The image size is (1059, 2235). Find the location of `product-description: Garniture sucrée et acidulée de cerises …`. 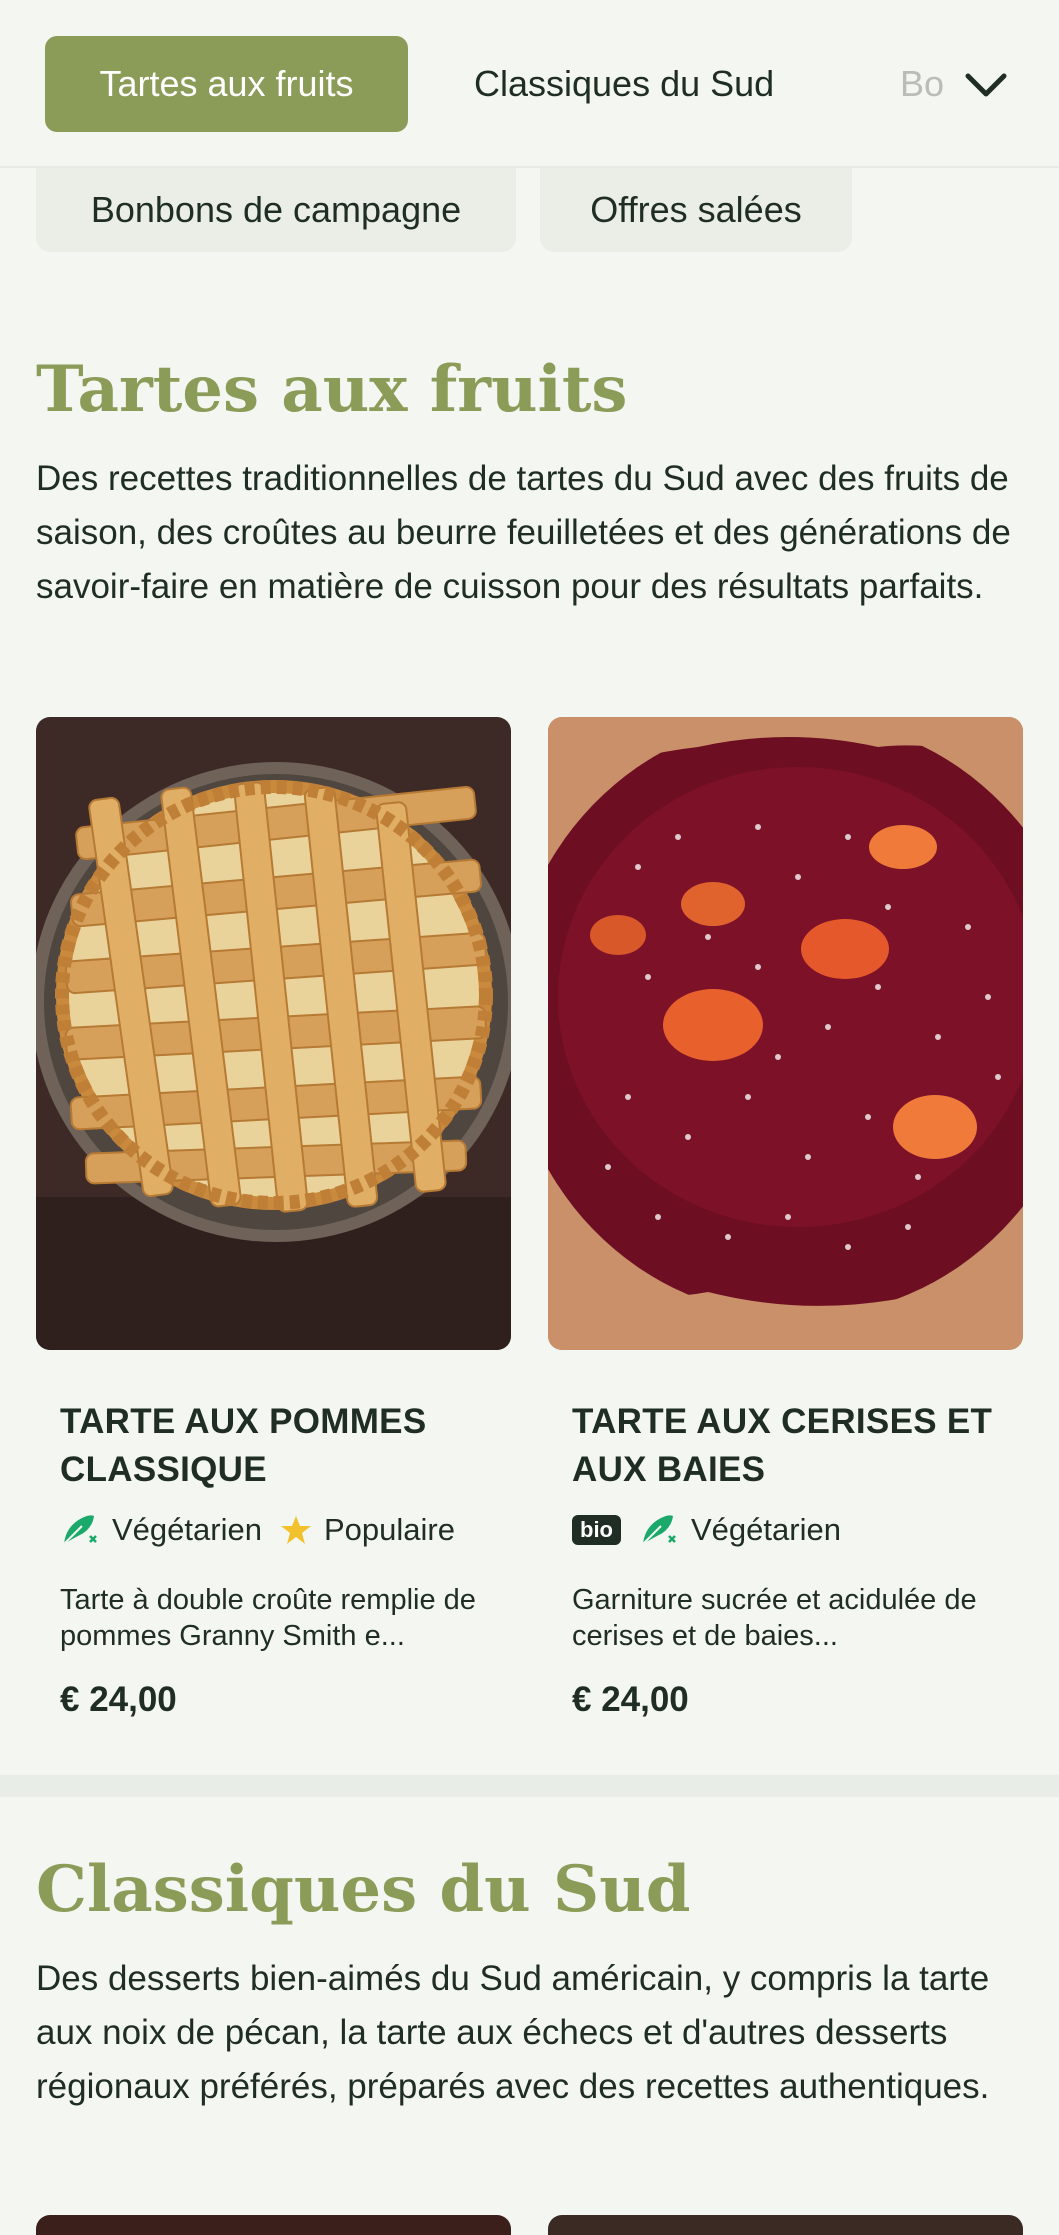

product-description: Garniture sucrée et acidulée de cerises … is located at coordinates (774, 1618).